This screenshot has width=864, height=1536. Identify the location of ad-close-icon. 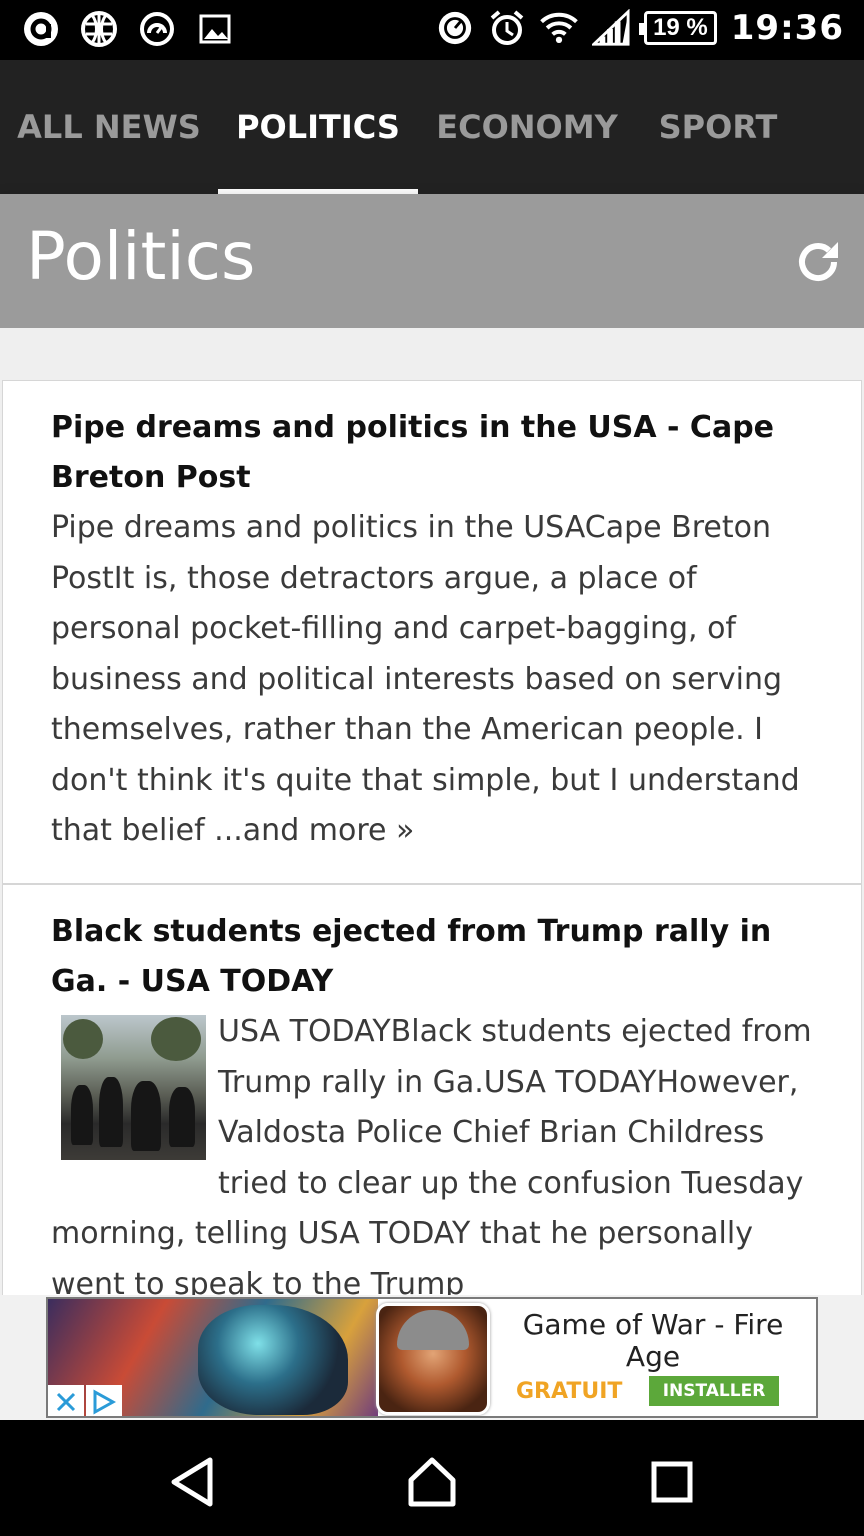
(66, 1400).